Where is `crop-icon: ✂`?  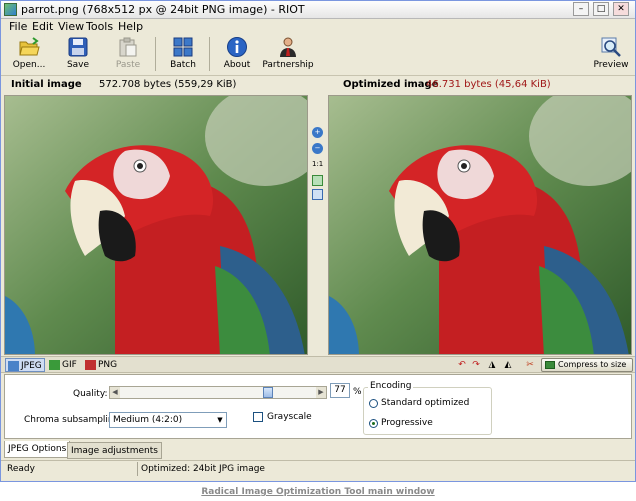
crop-icon: ✂ is located at coordinates (530, 365).